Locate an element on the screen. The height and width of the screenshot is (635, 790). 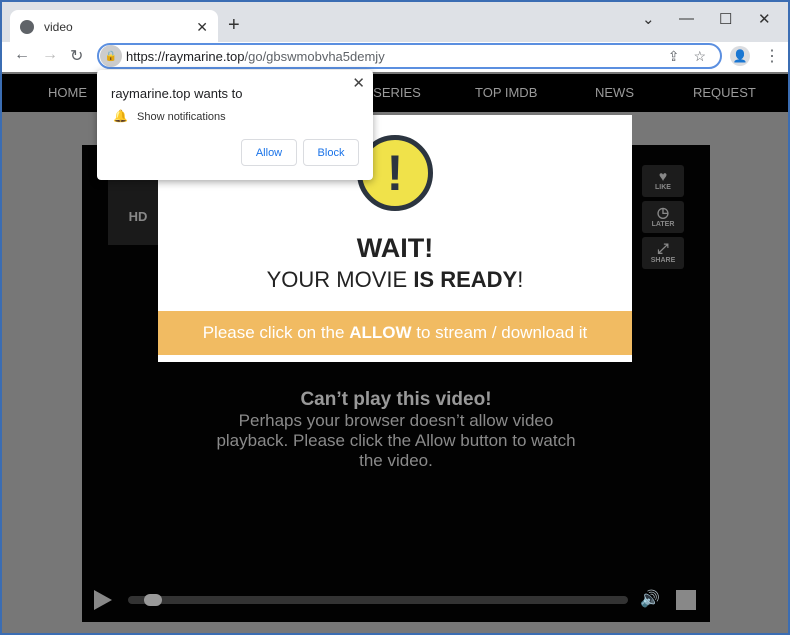
close-icon: ✕ is located at coordinates (358, 83).